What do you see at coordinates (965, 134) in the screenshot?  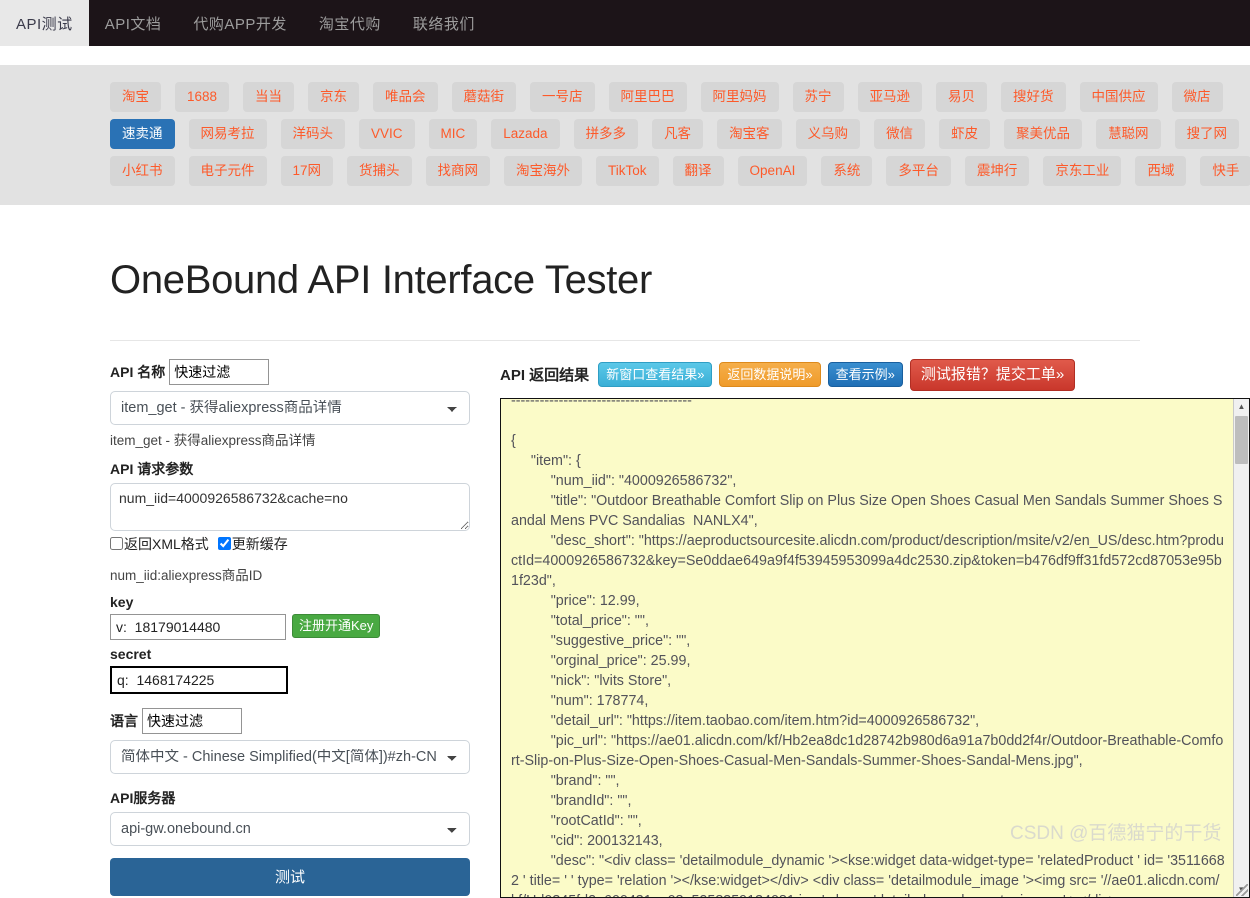 I see `platform-button-shopee: 虾皮` at bounding box center [965, 134].